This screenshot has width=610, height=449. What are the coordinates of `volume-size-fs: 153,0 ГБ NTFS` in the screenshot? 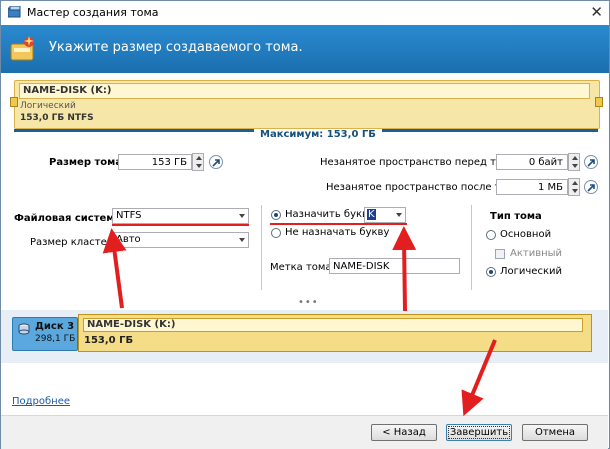 It's located at (57, 118).